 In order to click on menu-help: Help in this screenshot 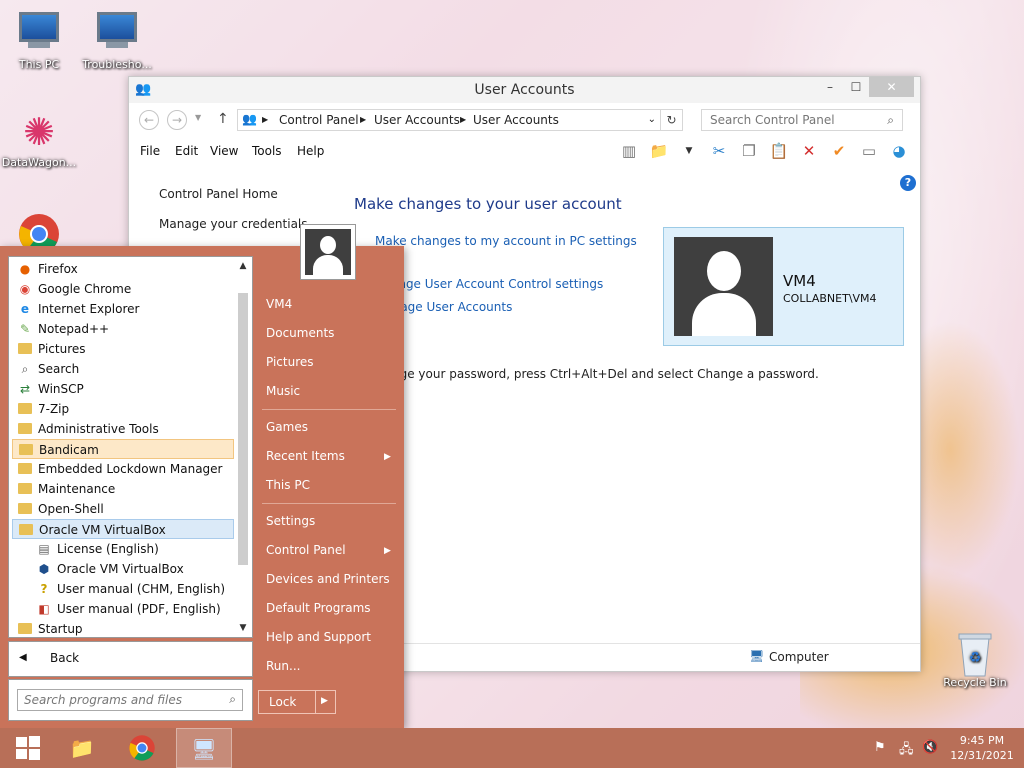, I will do `click(310, 151)`.